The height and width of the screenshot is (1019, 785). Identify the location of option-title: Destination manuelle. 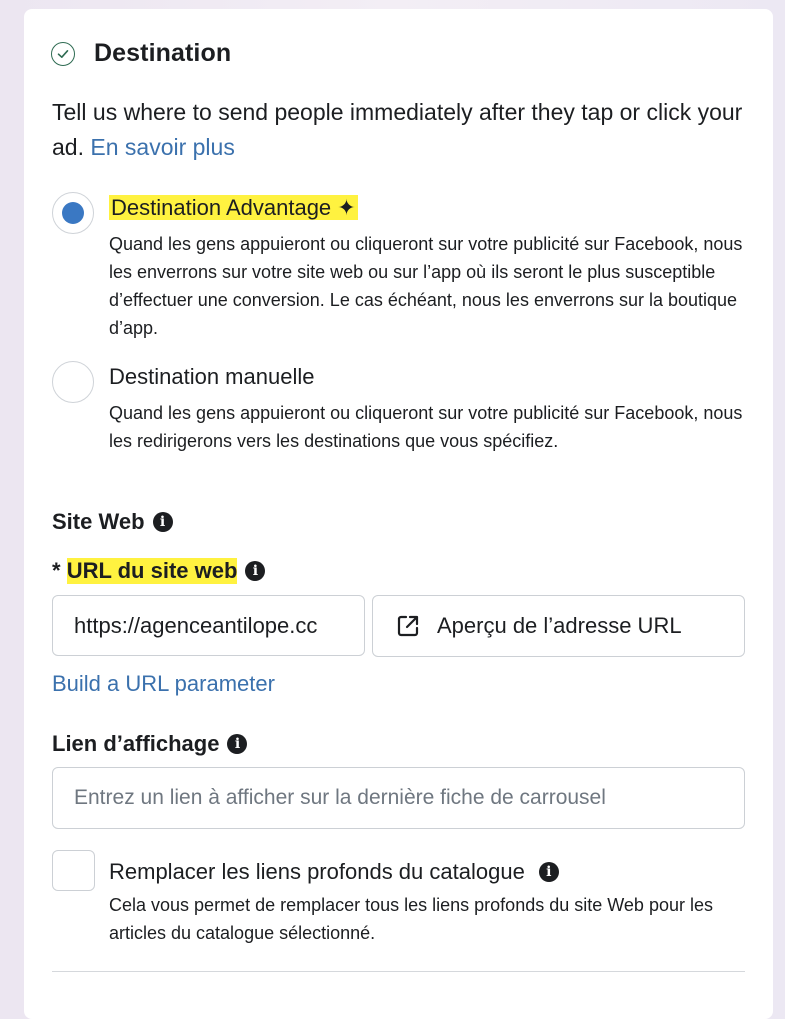
(212, 376).